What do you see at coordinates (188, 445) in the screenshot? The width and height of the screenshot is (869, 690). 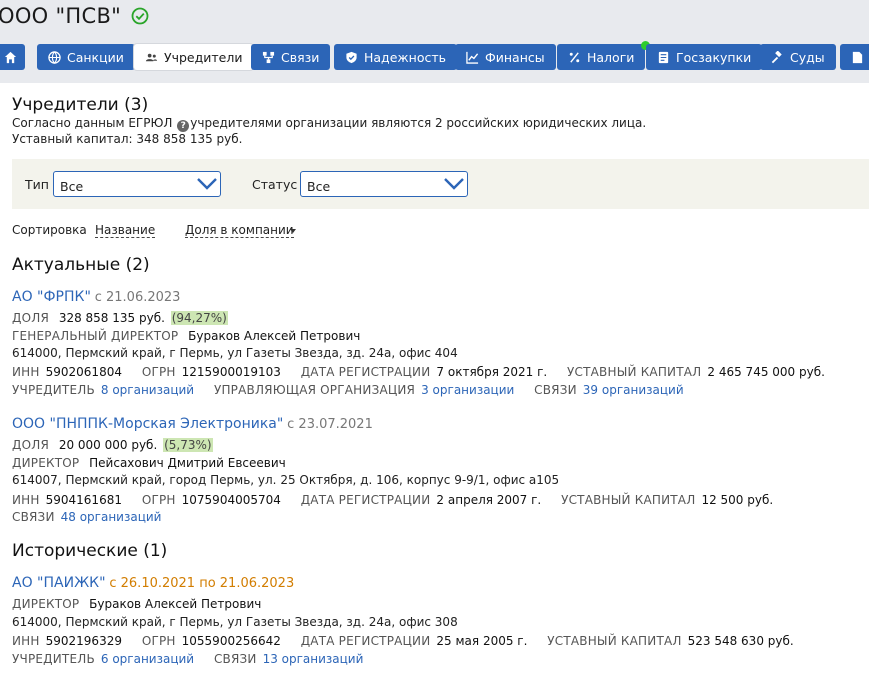 I see `share-percent: (5,73%)` at bounding box center [188, 445].